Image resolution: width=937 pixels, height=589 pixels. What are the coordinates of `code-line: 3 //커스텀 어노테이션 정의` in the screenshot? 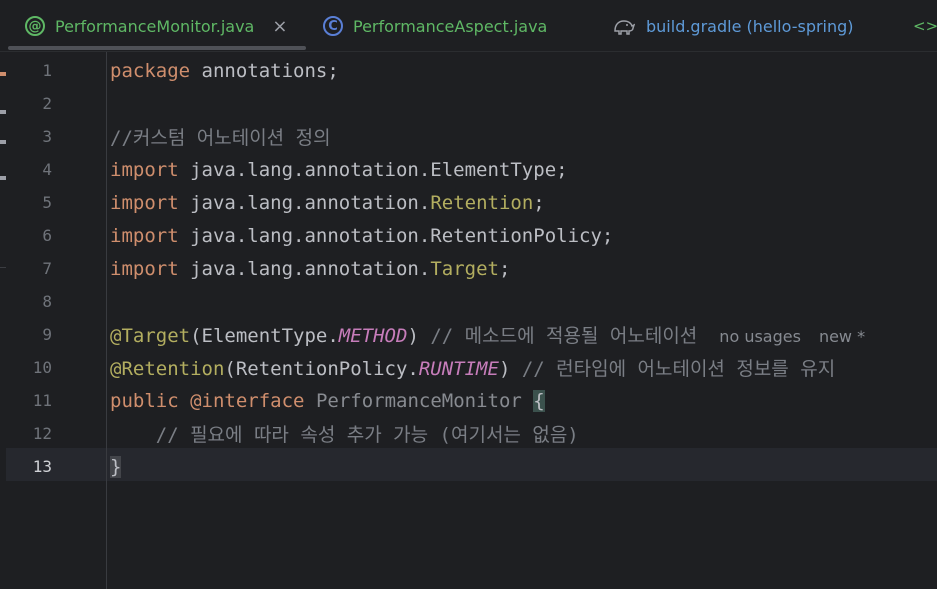 It's located at (471, 136).